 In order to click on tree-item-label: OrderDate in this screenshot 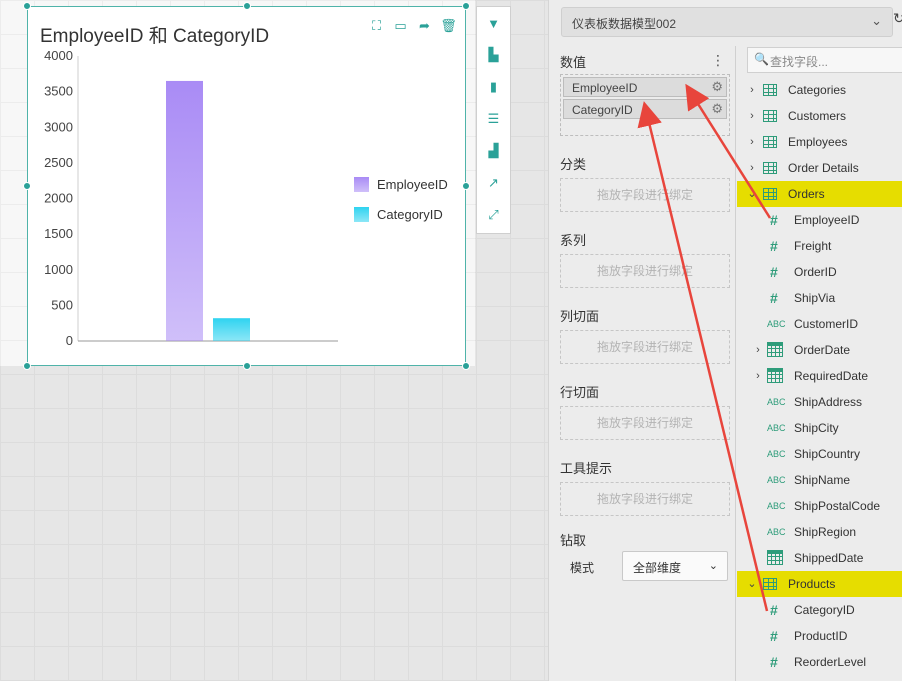, I will do `click(822, 350)`.